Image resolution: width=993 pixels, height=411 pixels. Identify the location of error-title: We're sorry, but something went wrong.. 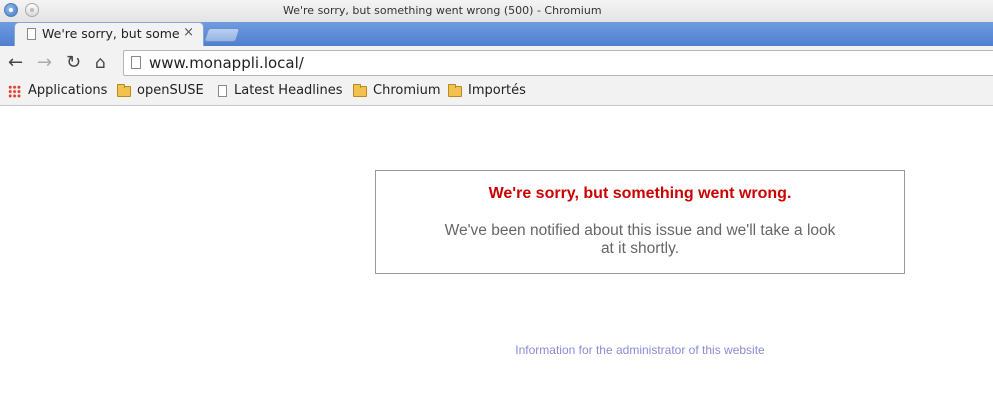
(640, 193).